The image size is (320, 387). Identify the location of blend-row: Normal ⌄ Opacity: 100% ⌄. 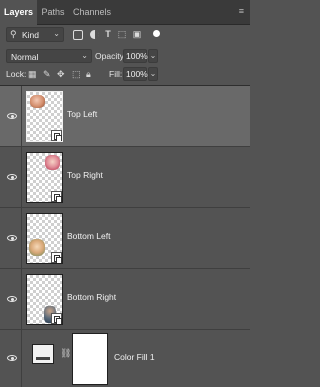
(125, 58).